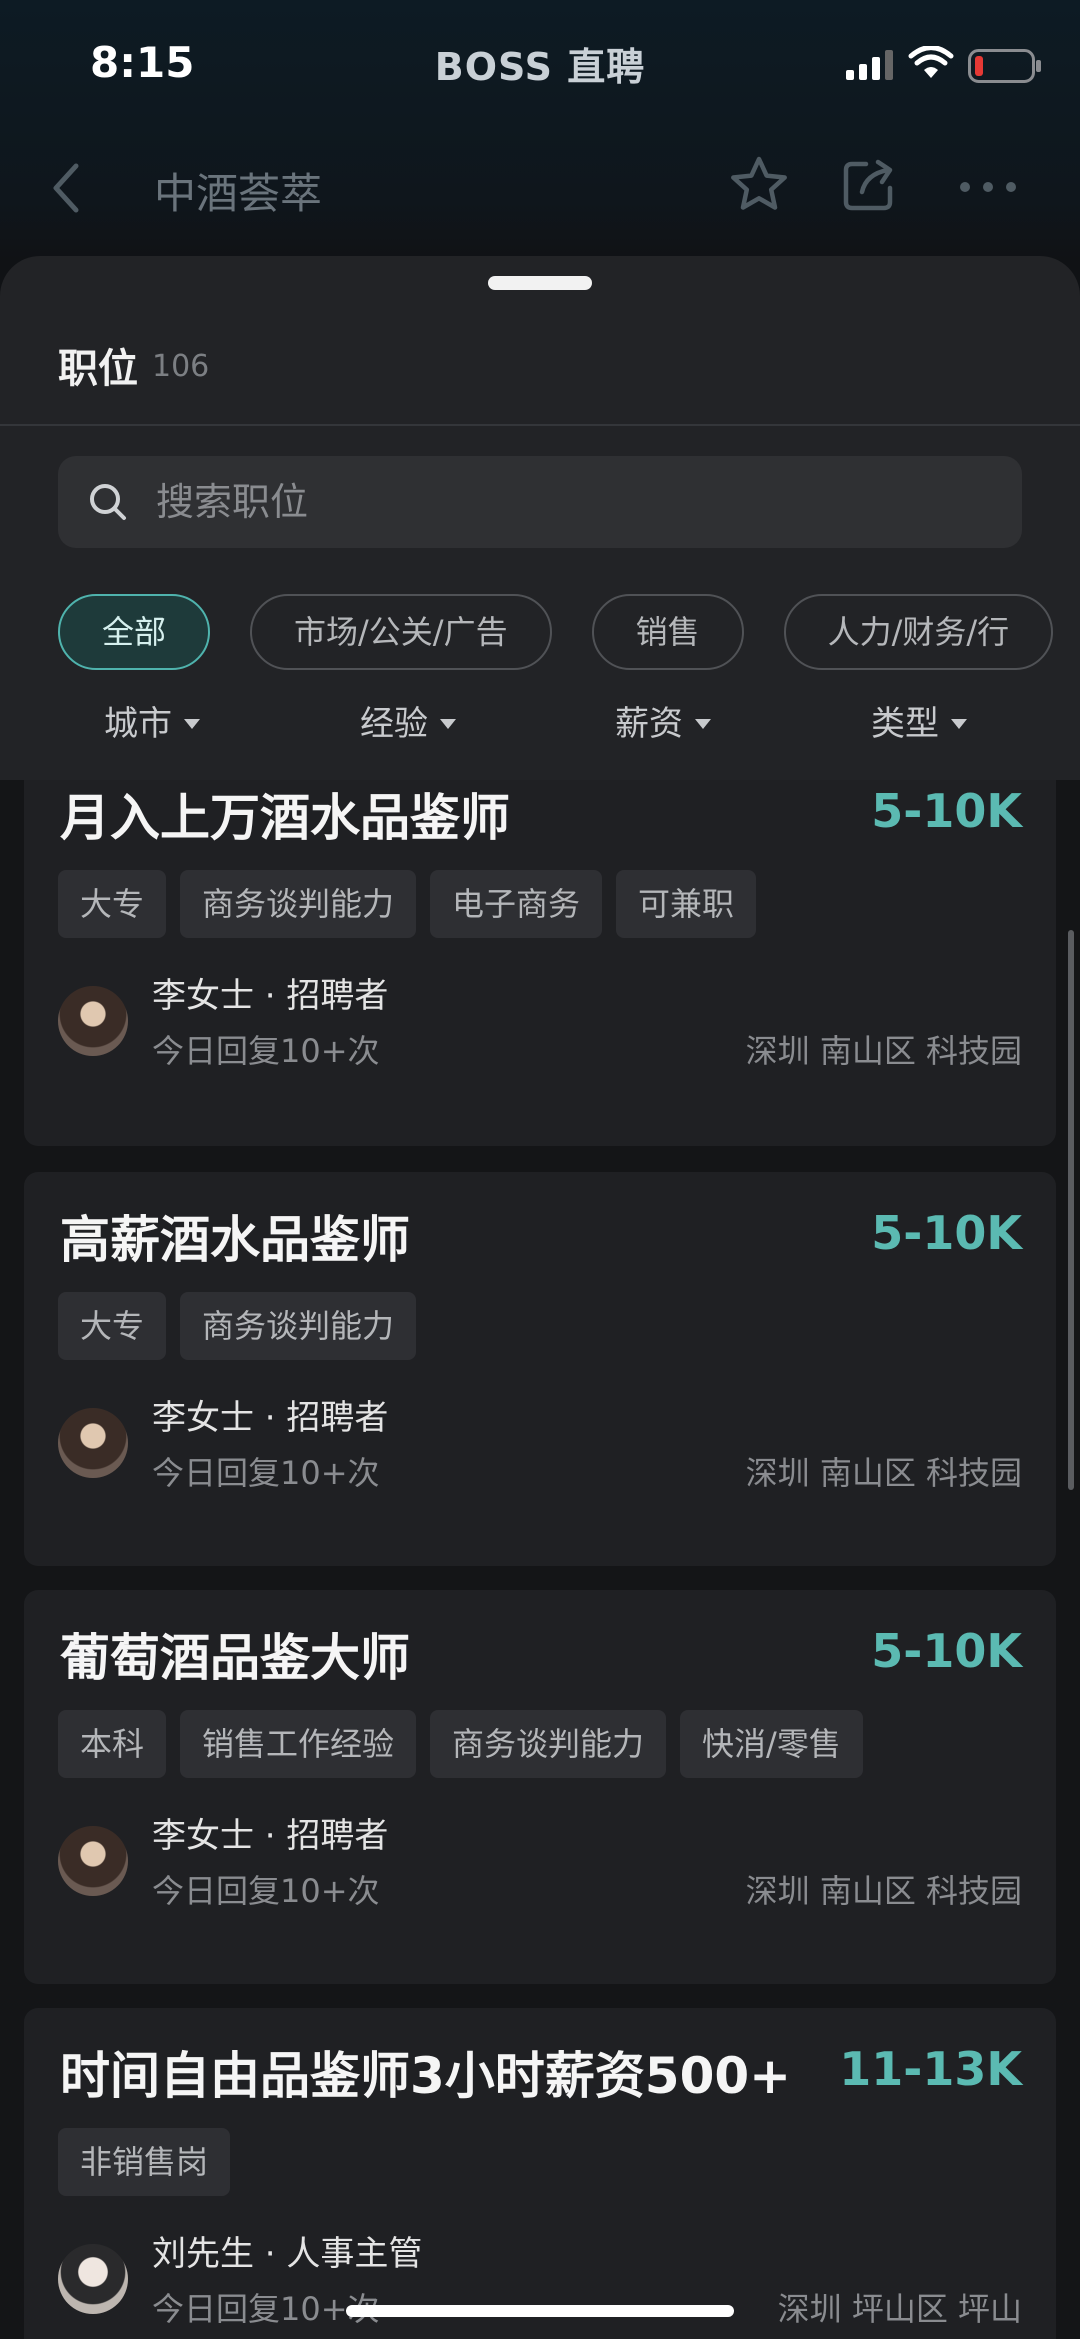 The image size is (1080, 2339). I want to click on job-tags: 本科 销售工作经验 商务谈判能力 快消/零售, so click(467, 1744).